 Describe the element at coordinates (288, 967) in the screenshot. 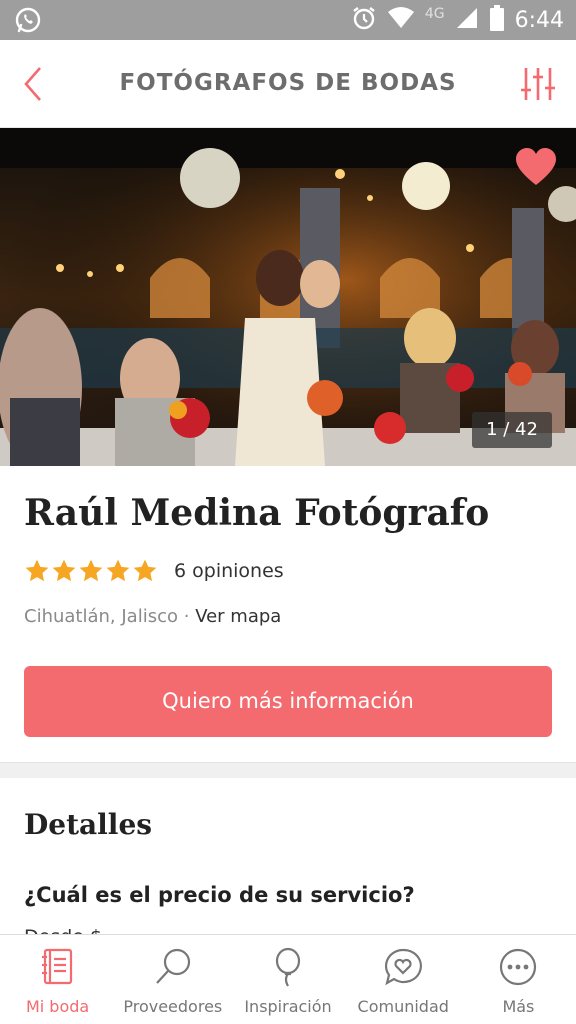

I see `balloon-icon` at that location.